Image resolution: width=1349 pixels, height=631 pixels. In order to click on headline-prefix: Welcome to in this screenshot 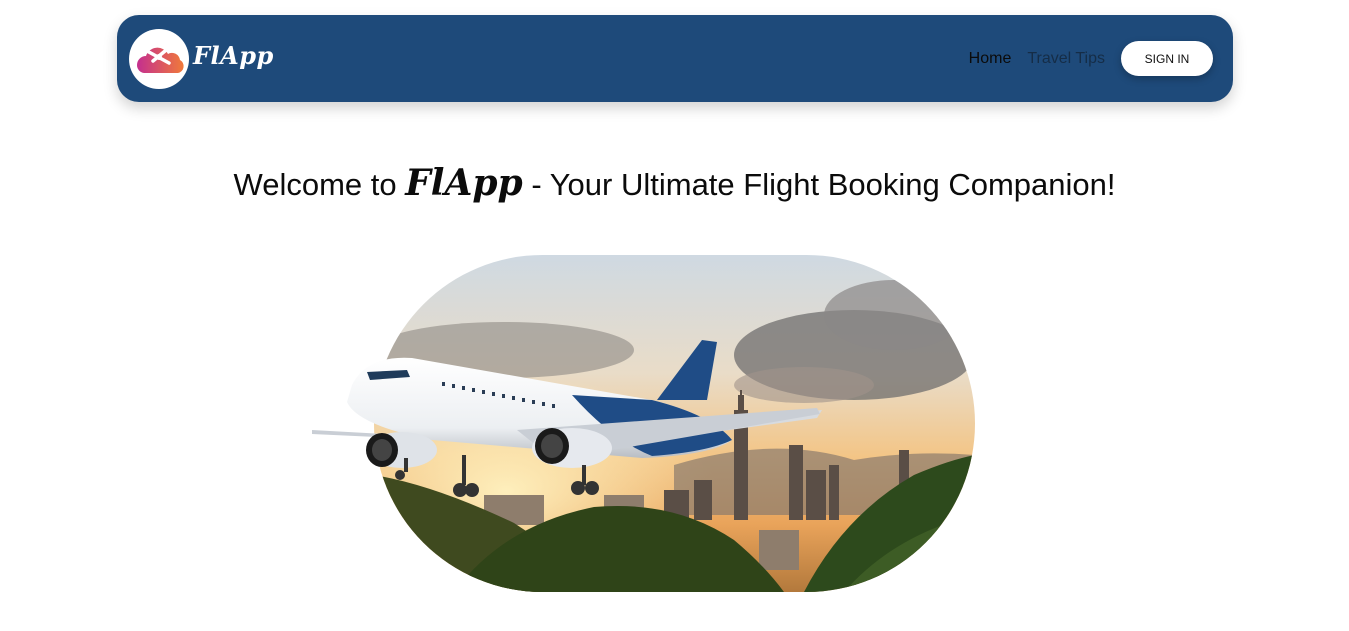, I will do `click(319, 184)`.